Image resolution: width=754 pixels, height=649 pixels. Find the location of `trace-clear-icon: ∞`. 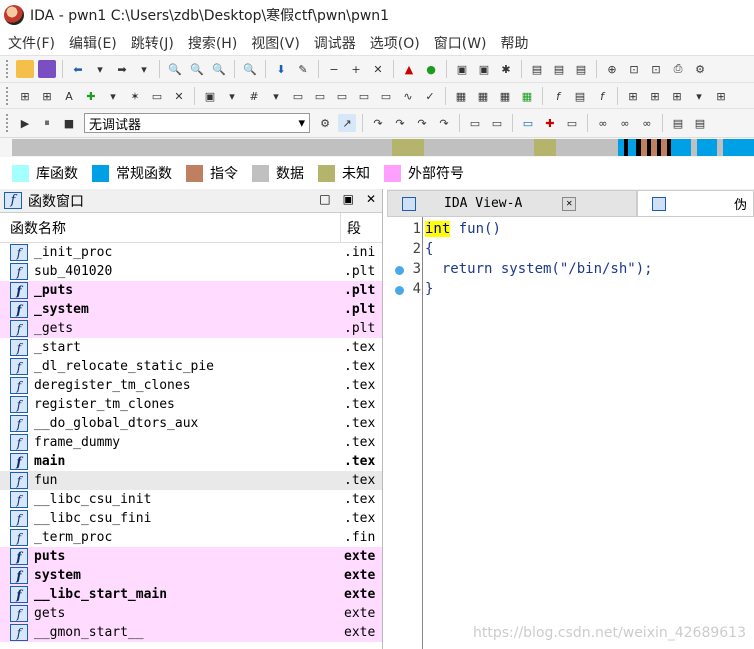

trace-clear-icon: ∞ is located at coordinates (647, 123).